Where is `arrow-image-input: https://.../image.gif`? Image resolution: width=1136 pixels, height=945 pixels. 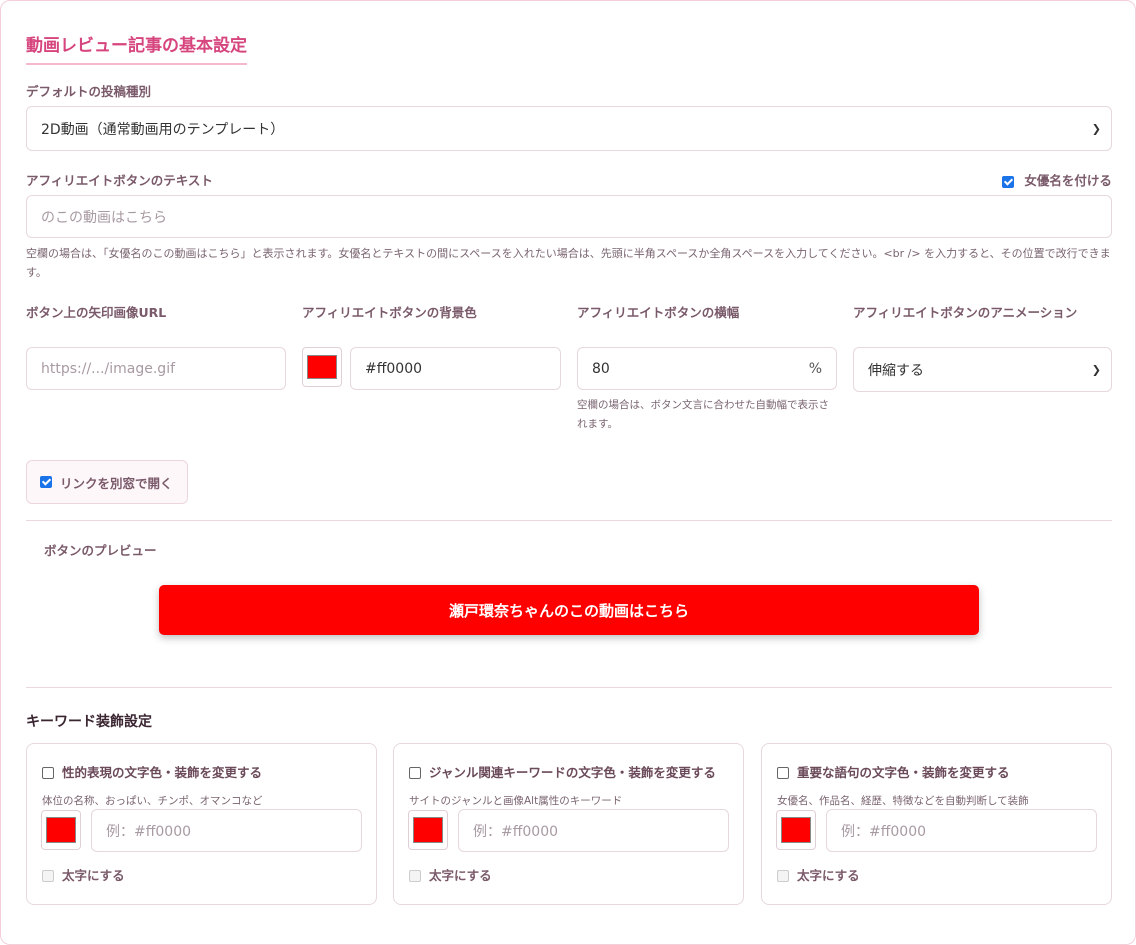
arrow-image-input: https://.../image.gif is located at coordinates (156, 368).